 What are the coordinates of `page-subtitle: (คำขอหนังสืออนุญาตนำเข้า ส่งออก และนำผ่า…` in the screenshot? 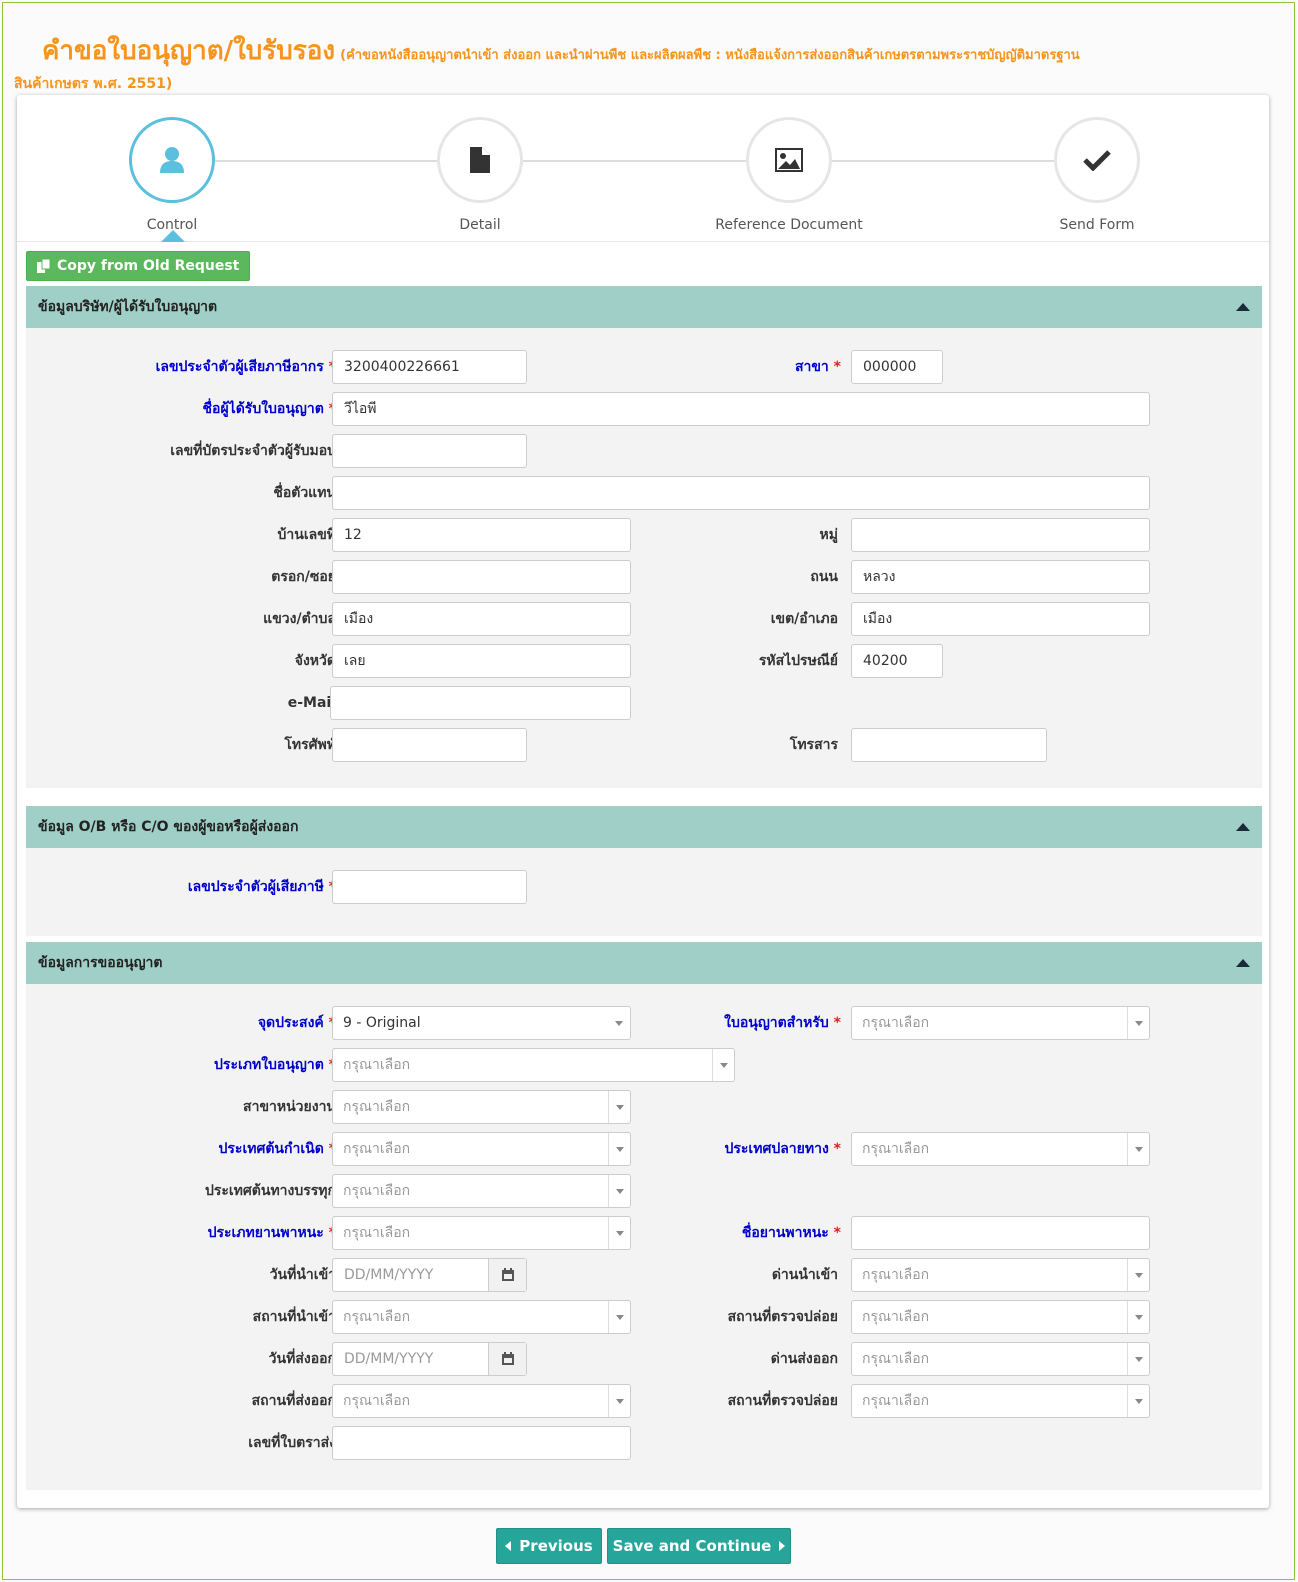 It's located at (710, 55).